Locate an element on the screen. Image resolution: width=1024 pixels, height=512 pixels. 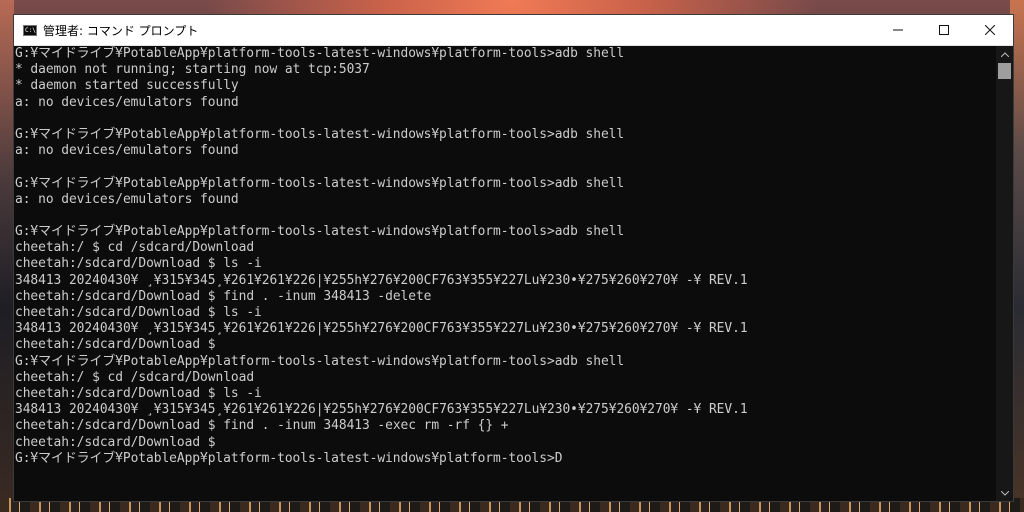
maximize-button is located at coordinates (944, 30).